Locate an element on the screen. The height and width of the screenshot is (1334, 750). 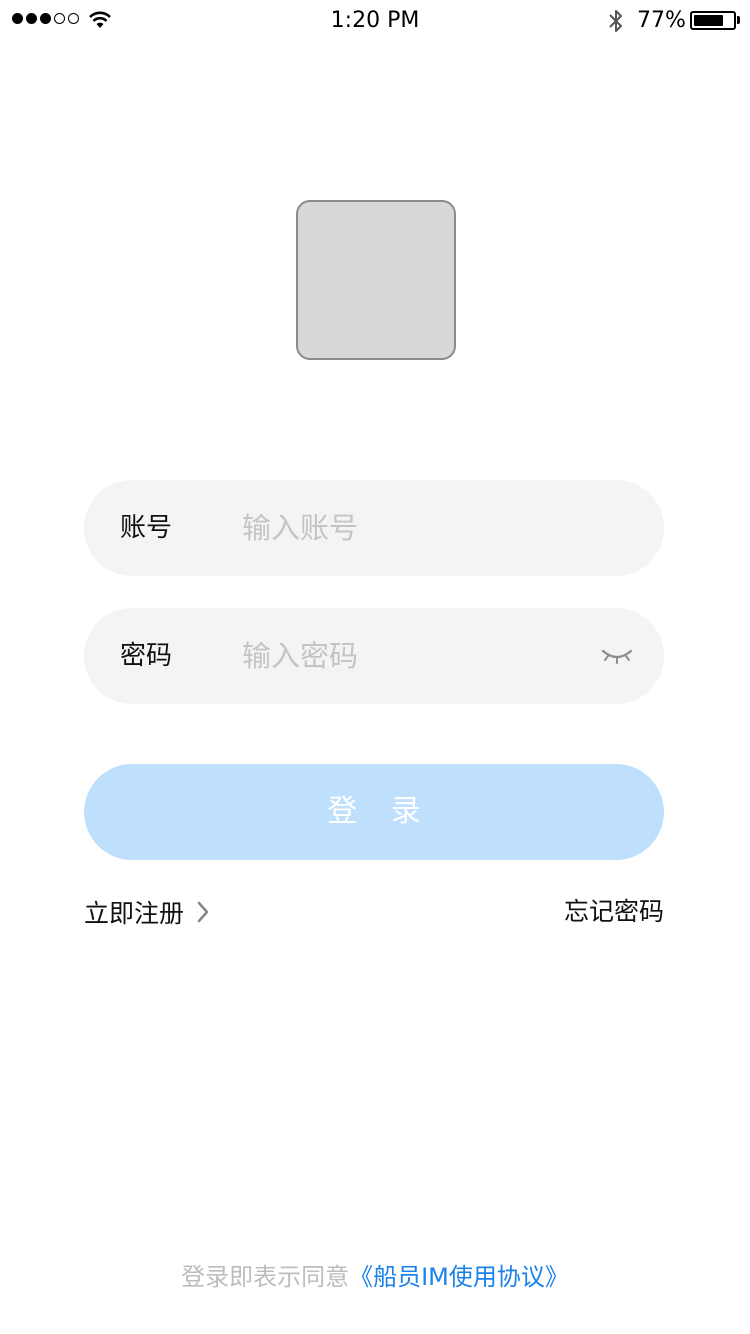
app-logo is located at coordinates (376, 280).